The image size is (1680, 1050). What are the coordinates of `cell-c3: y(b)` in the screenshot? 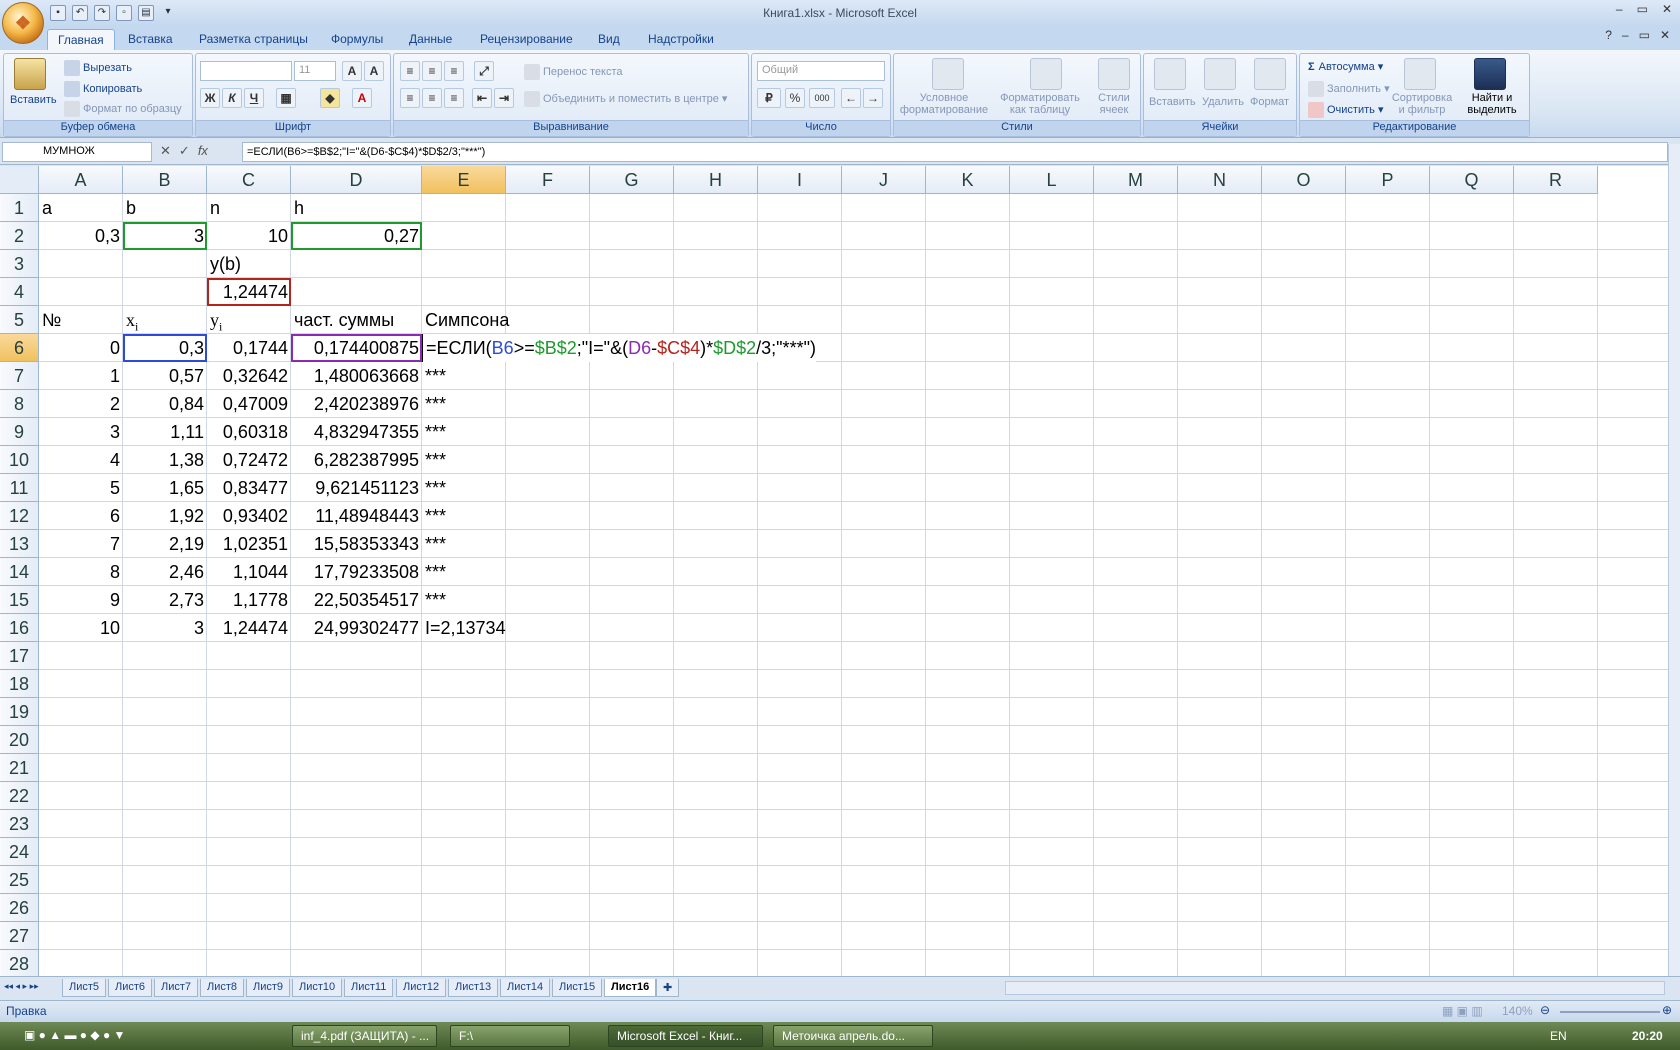 It's located at (249, 264).